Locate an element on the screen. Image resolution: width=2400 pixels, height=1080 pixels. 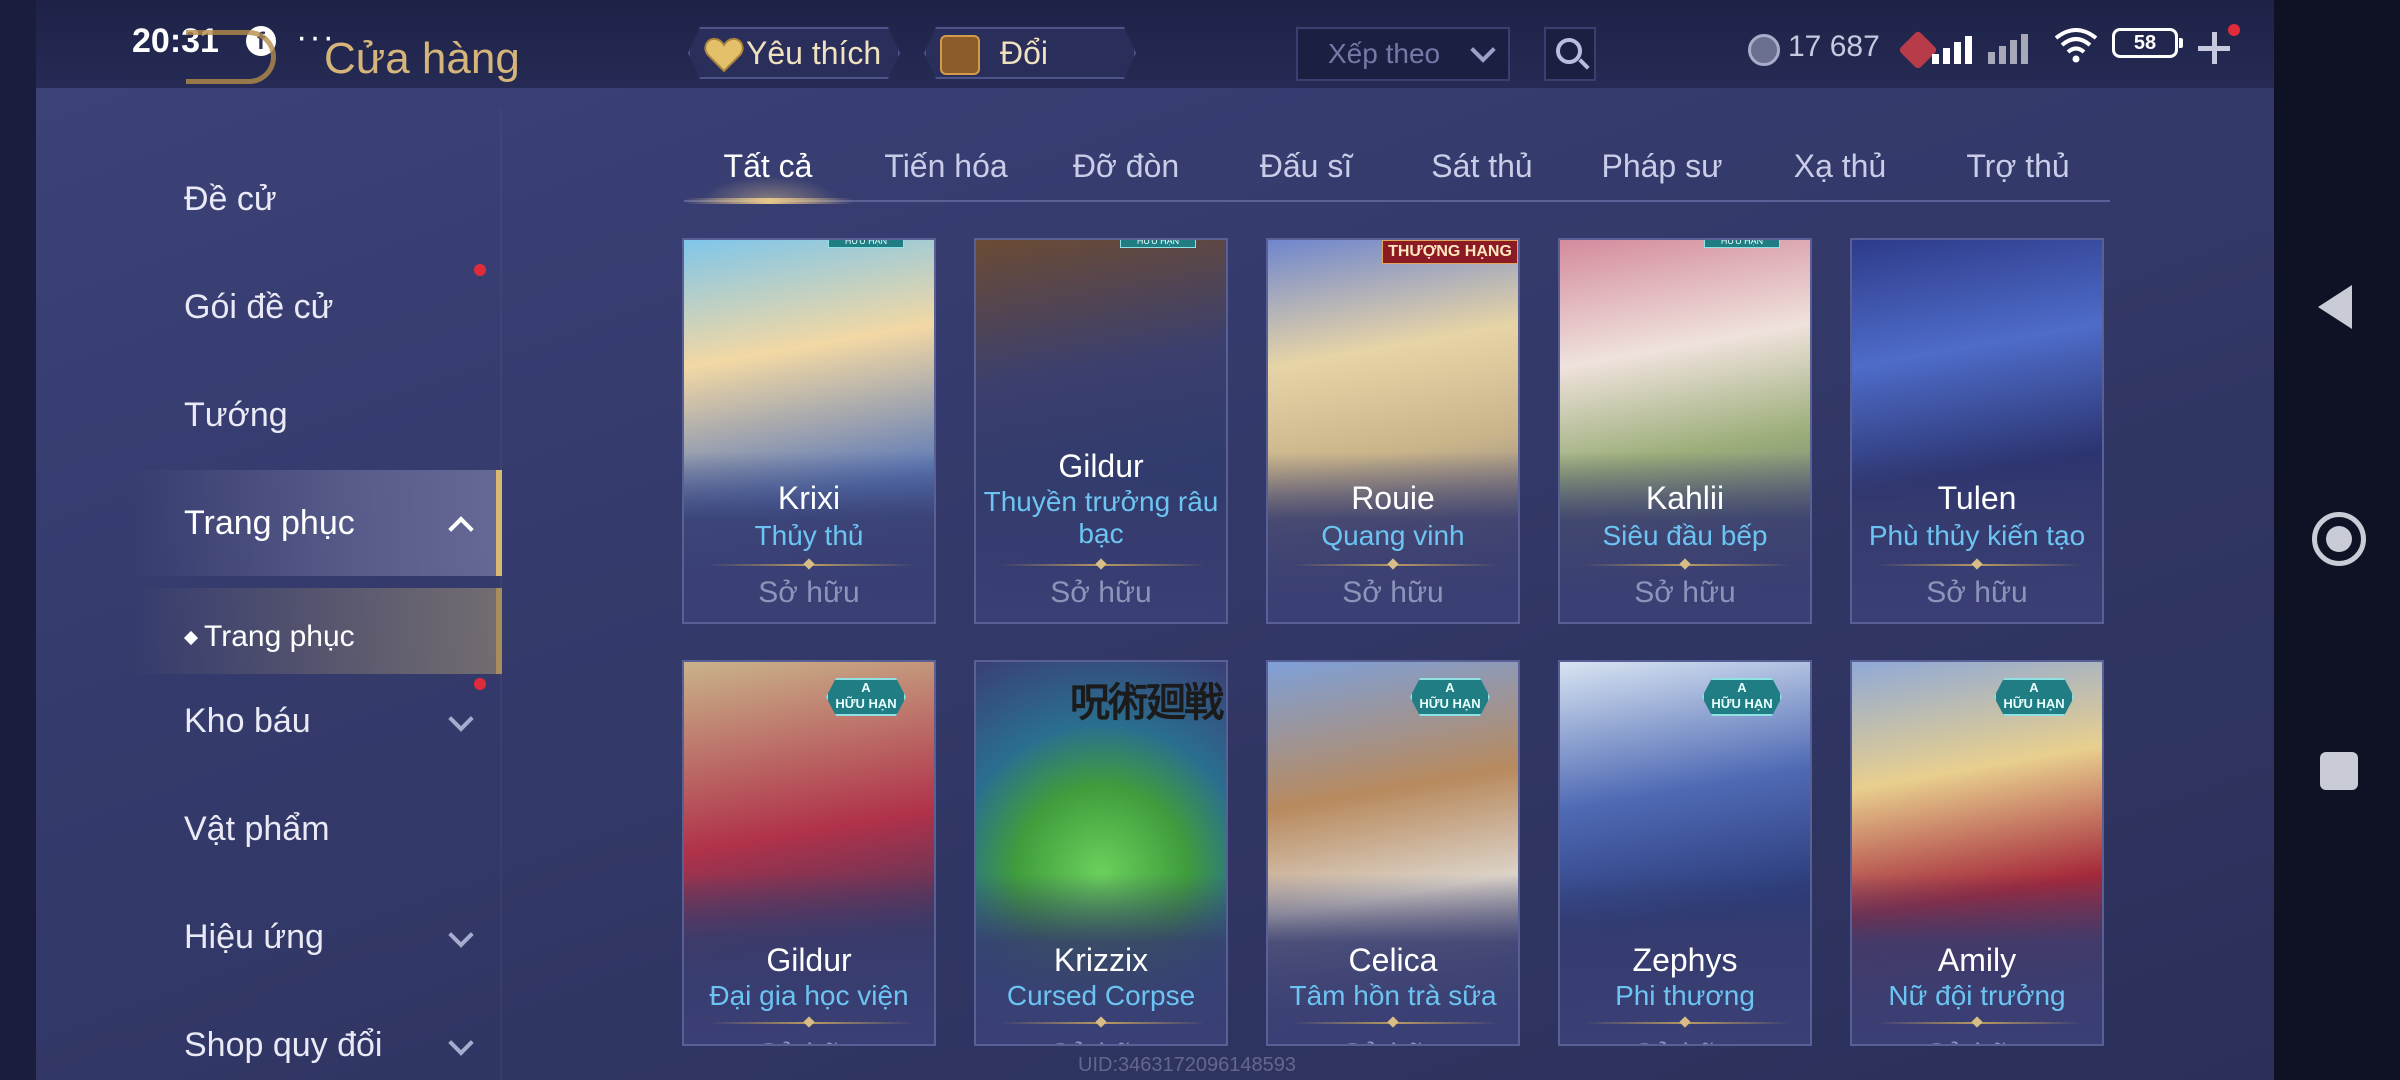
premium-badge: THƯỢNG HẠNG is located at coordinates (1450, 252).